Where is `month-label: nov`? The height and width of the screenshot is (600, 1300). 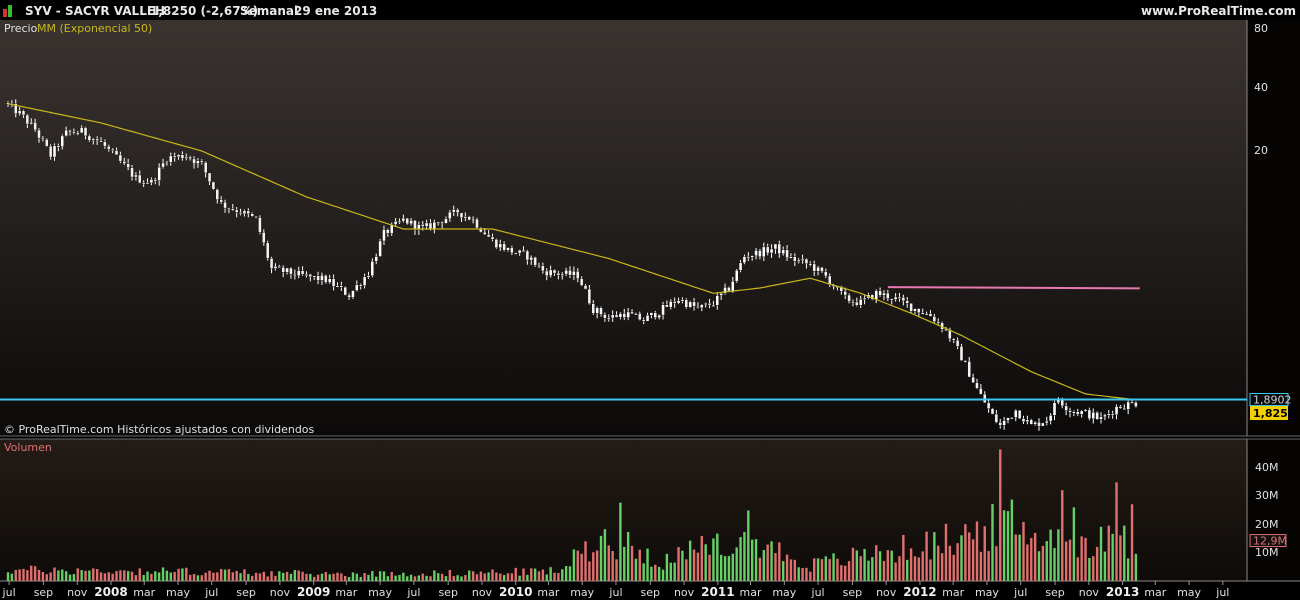
month-label: nov is located at coordinates (684, 592).